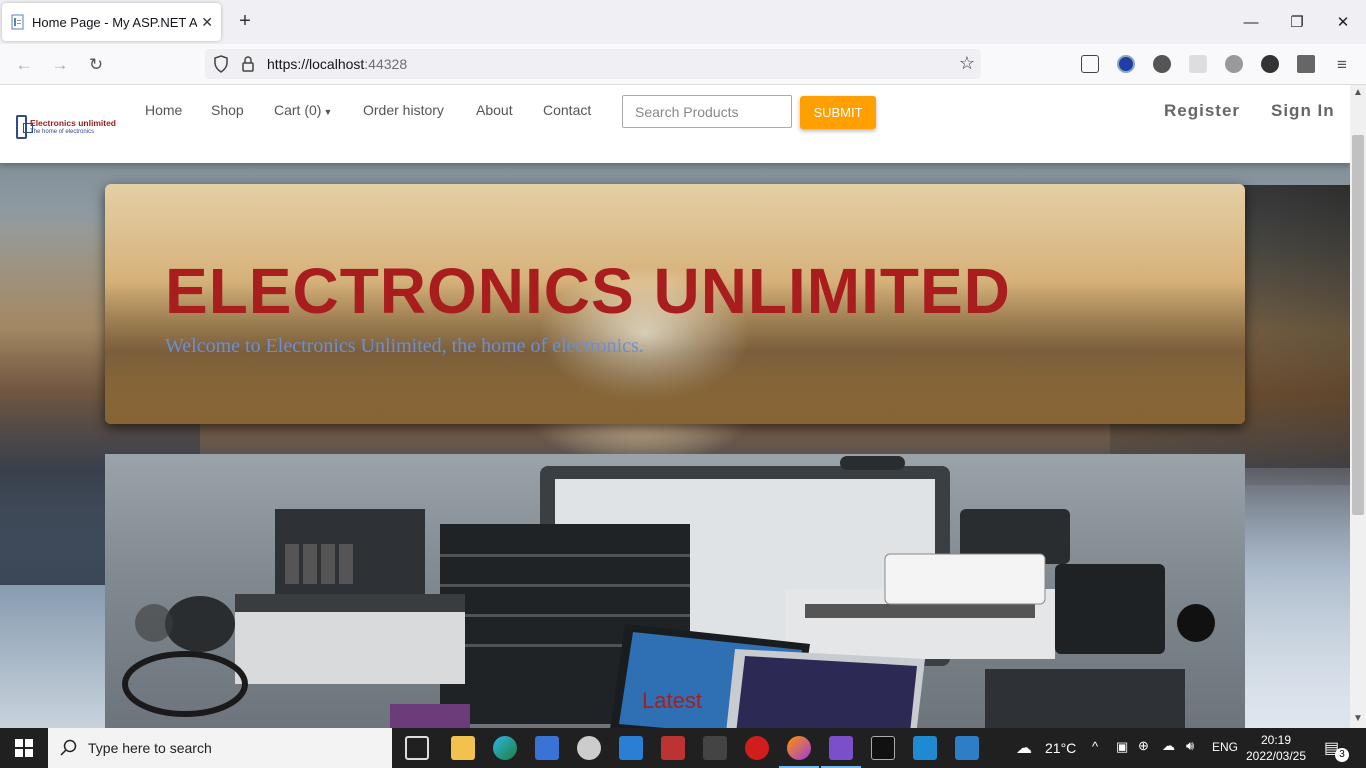  Describe the element at coordinates (1358, 325) in the screenshot. I see `scrollbar-thumb` at that location.